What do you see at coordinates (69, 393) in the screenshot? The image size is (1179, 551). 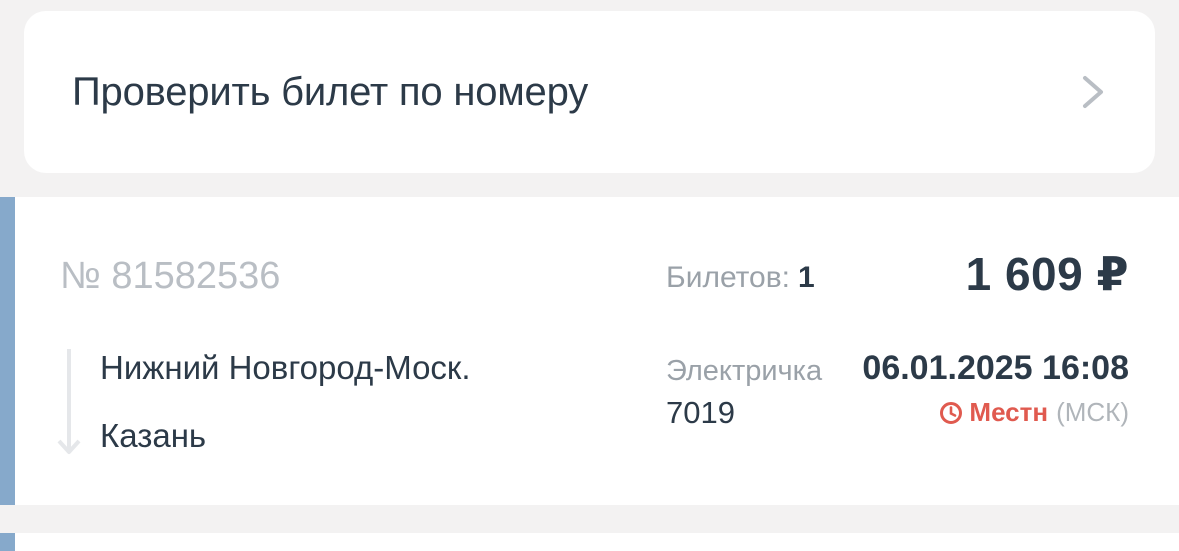 I see `route-line` at bounding box center [69, 393].